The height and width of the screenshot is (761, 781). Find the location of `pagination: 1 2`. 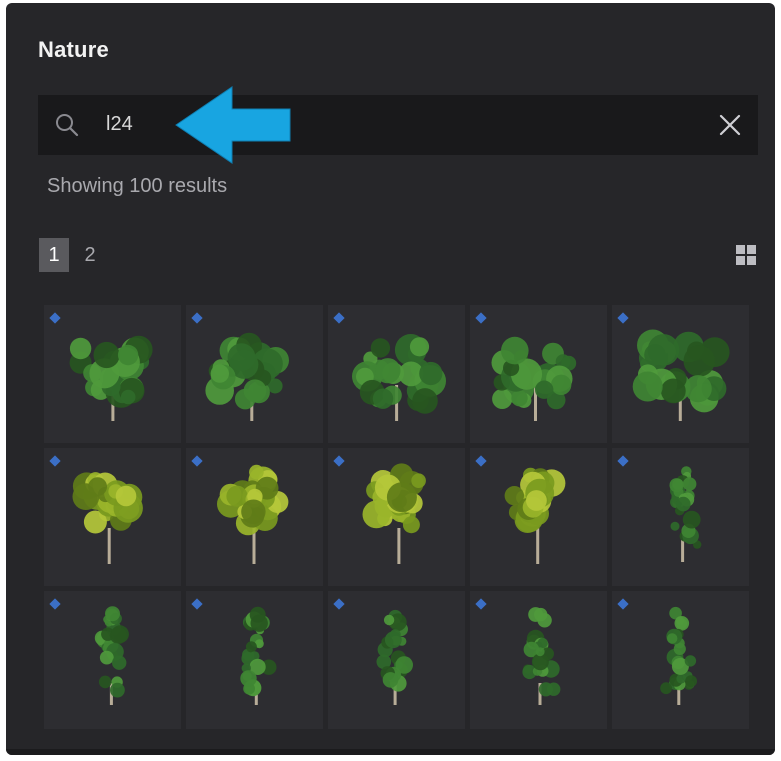

pagination: 1 2 is located at coordinates (75, 255).